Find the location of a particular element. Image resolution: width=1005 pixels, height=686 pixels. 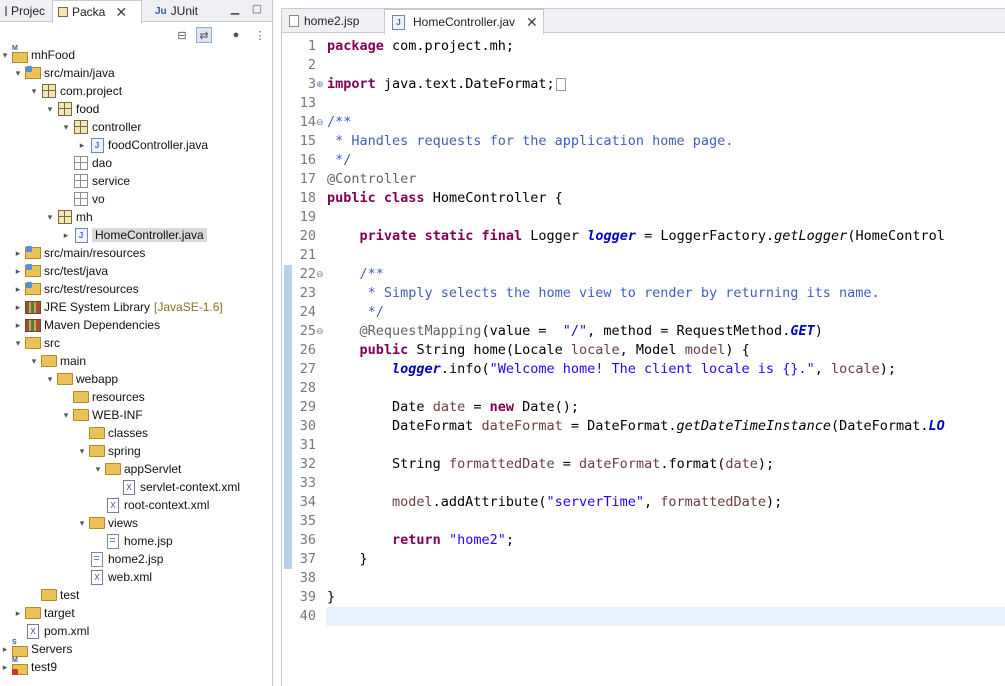

tree-item: ▸ test9 is located at coordinates (28, 666).